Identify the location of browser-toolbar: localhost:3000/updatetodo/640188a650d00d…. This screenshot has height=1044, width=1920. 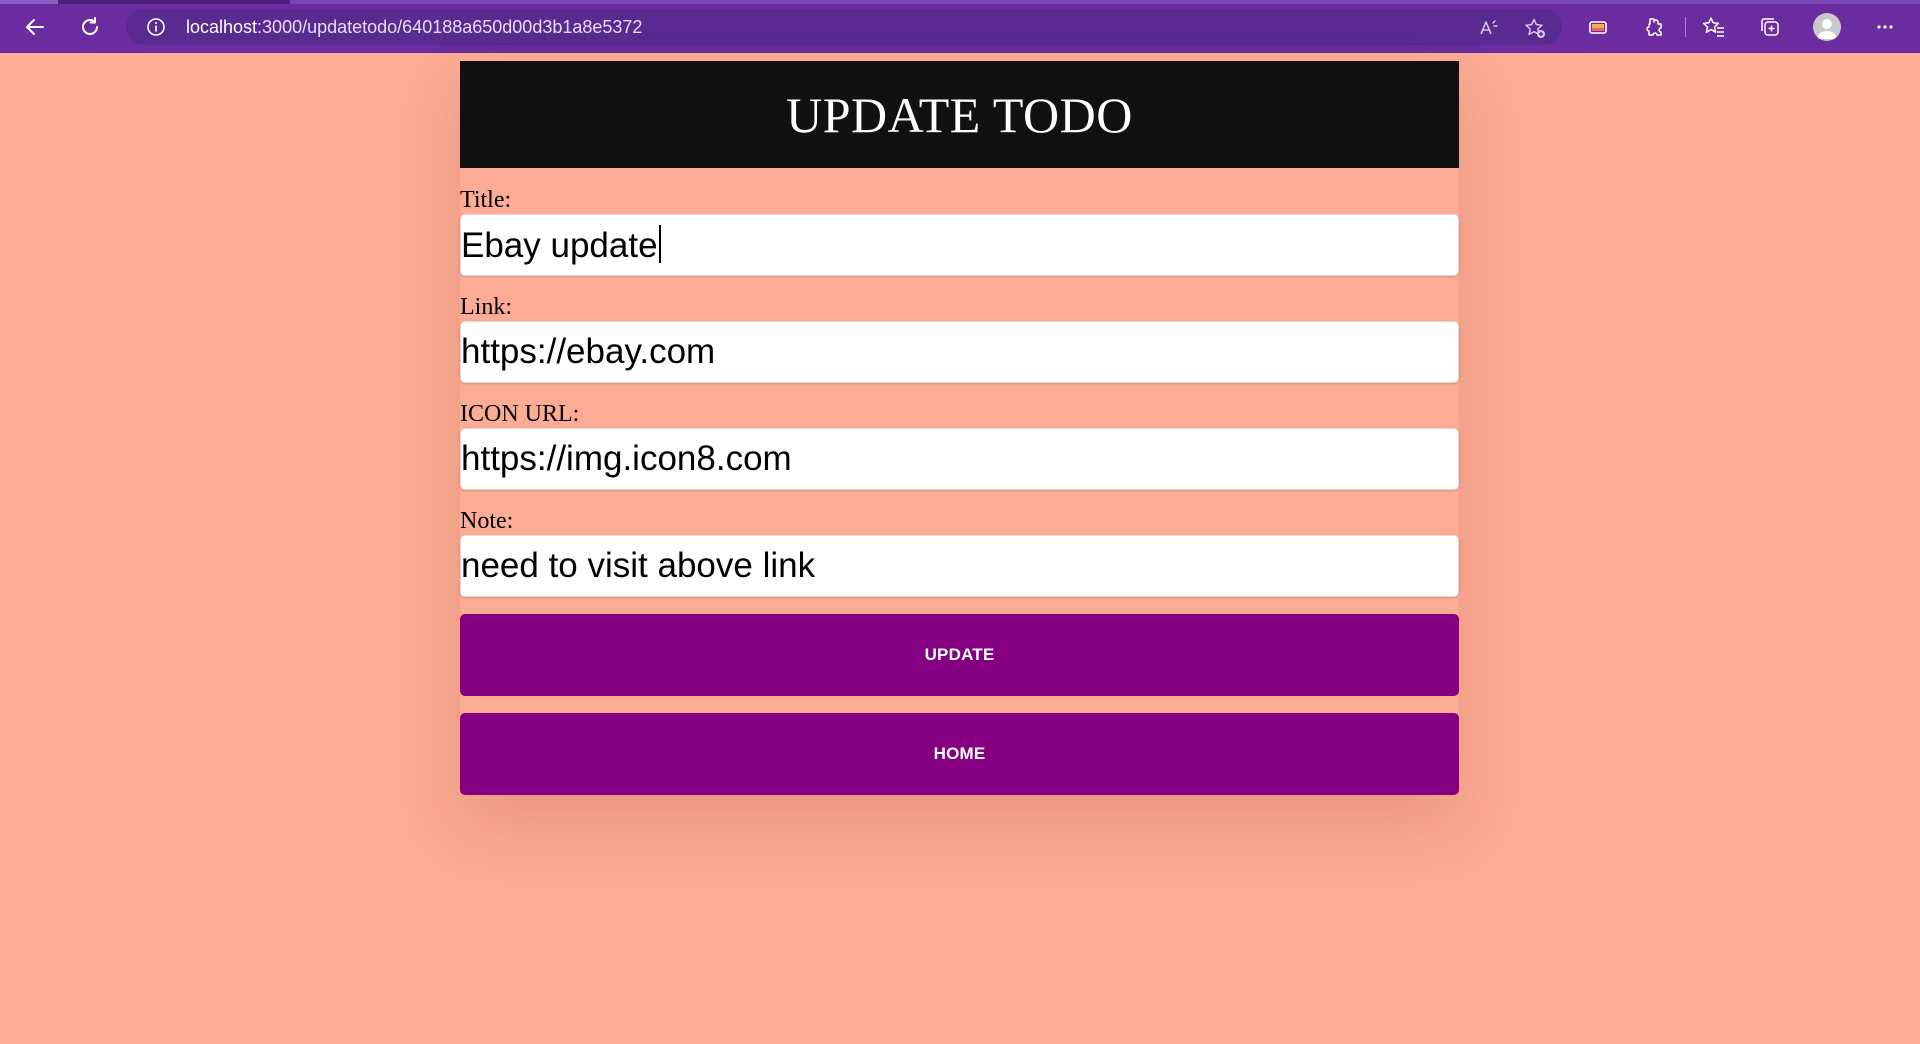
(960, 26).